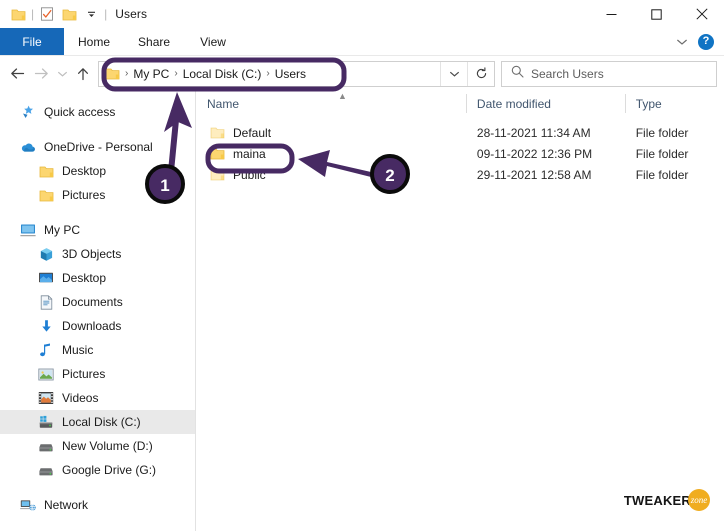 Image resolution: width=724 pixels, height=531 pixels. What do you see at coordinates (331, 103) in the screenshot?
I see `column-header-name: Name ▲` at bounding box center [331, 103].